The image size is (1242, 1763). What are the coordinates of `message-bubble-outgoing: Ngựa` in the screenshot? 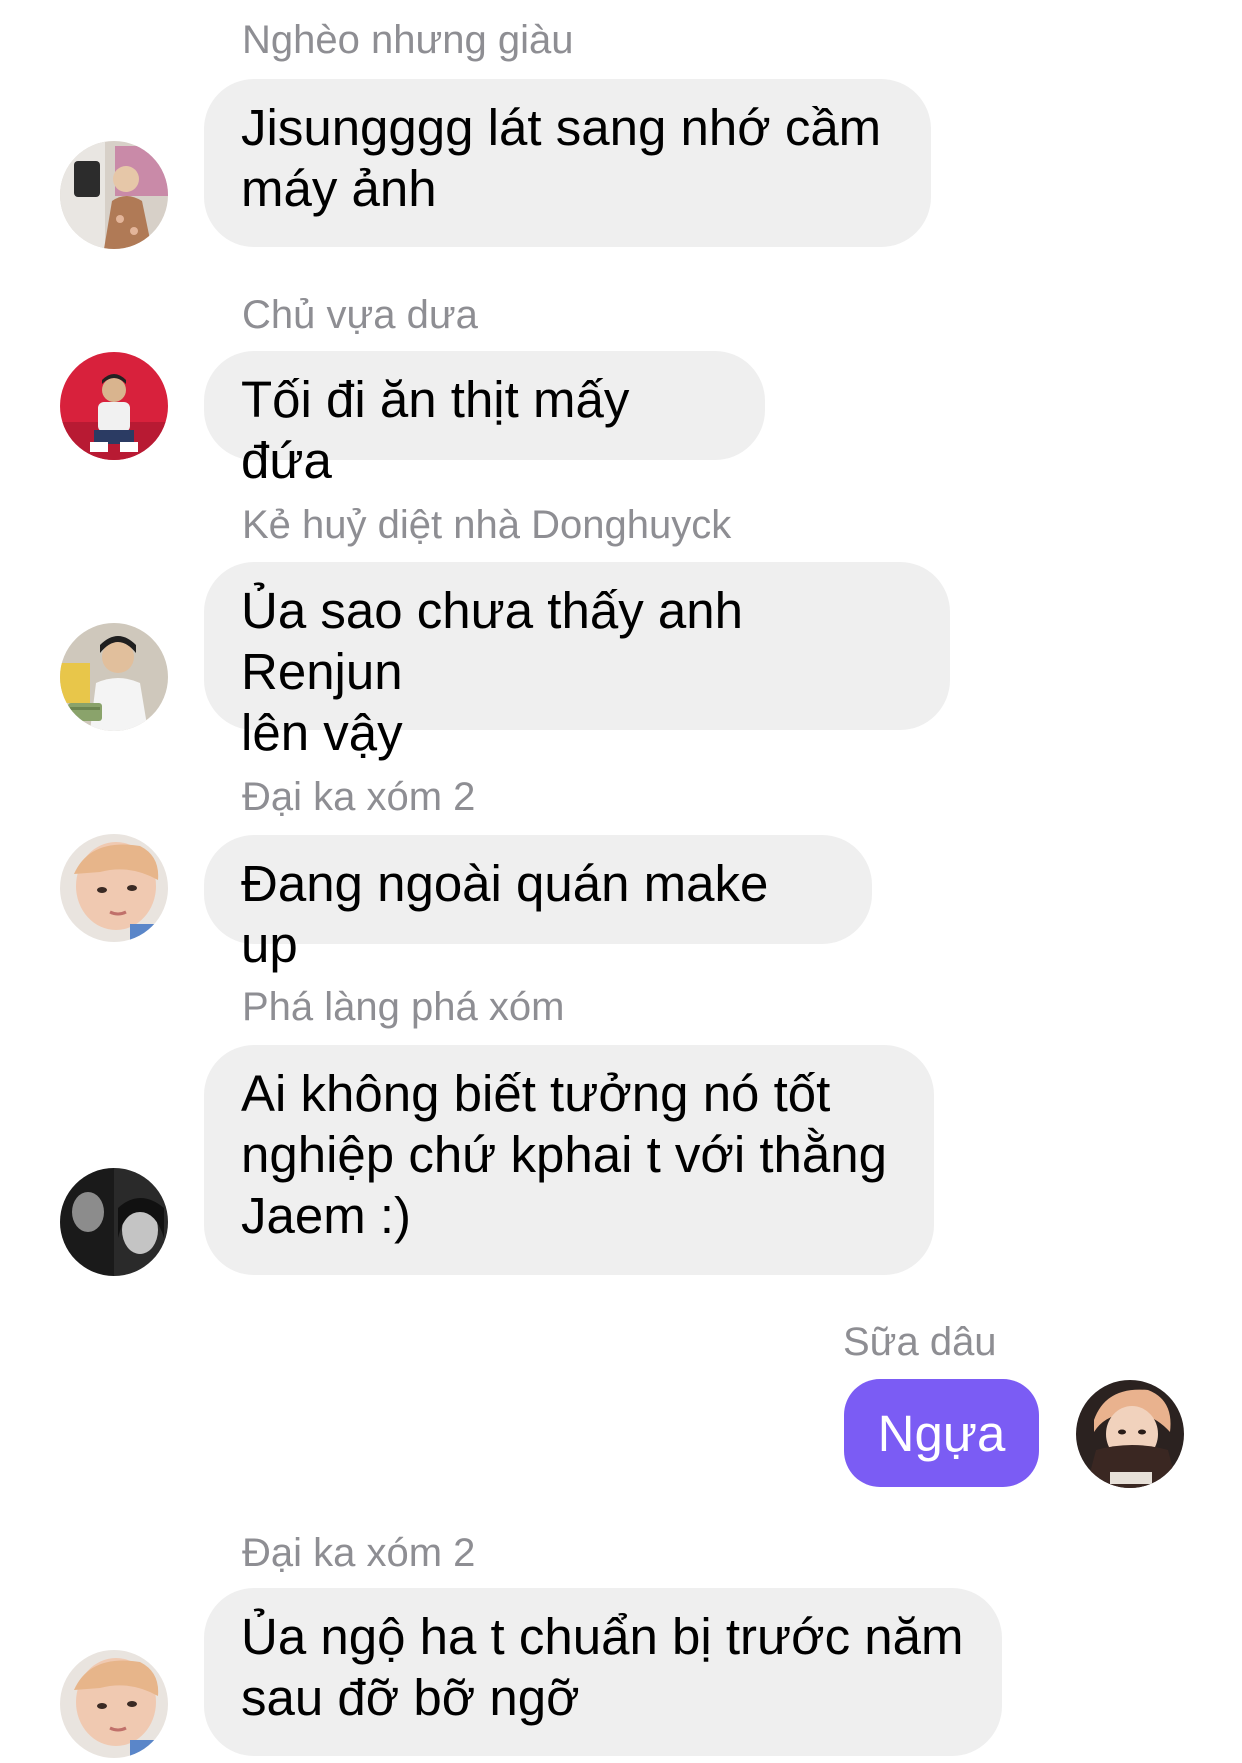 It's located at (941, 1433).